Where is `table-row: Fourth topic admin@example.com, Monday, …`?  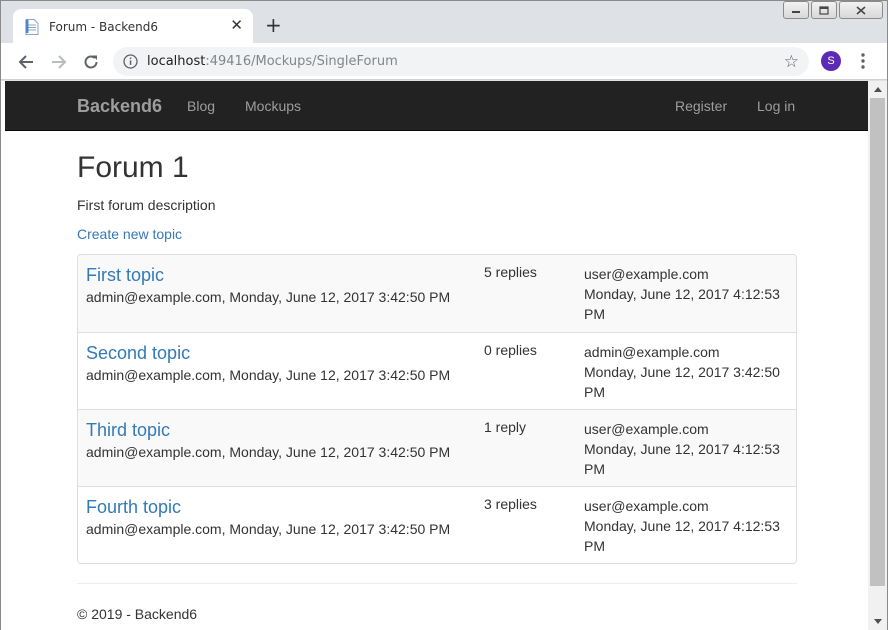
table-row: Fourth topic admin@example.com, Monday, … is located at coordinates (437, 524).